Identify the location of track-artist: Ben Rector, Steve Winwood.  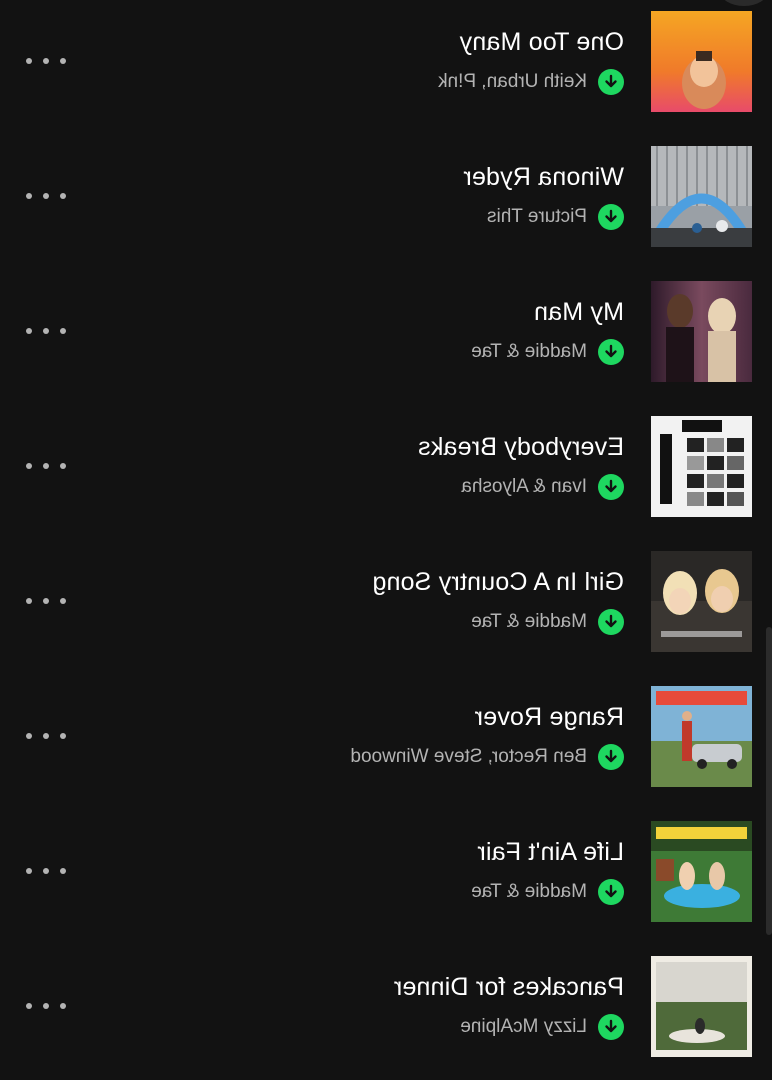
(468, 756).